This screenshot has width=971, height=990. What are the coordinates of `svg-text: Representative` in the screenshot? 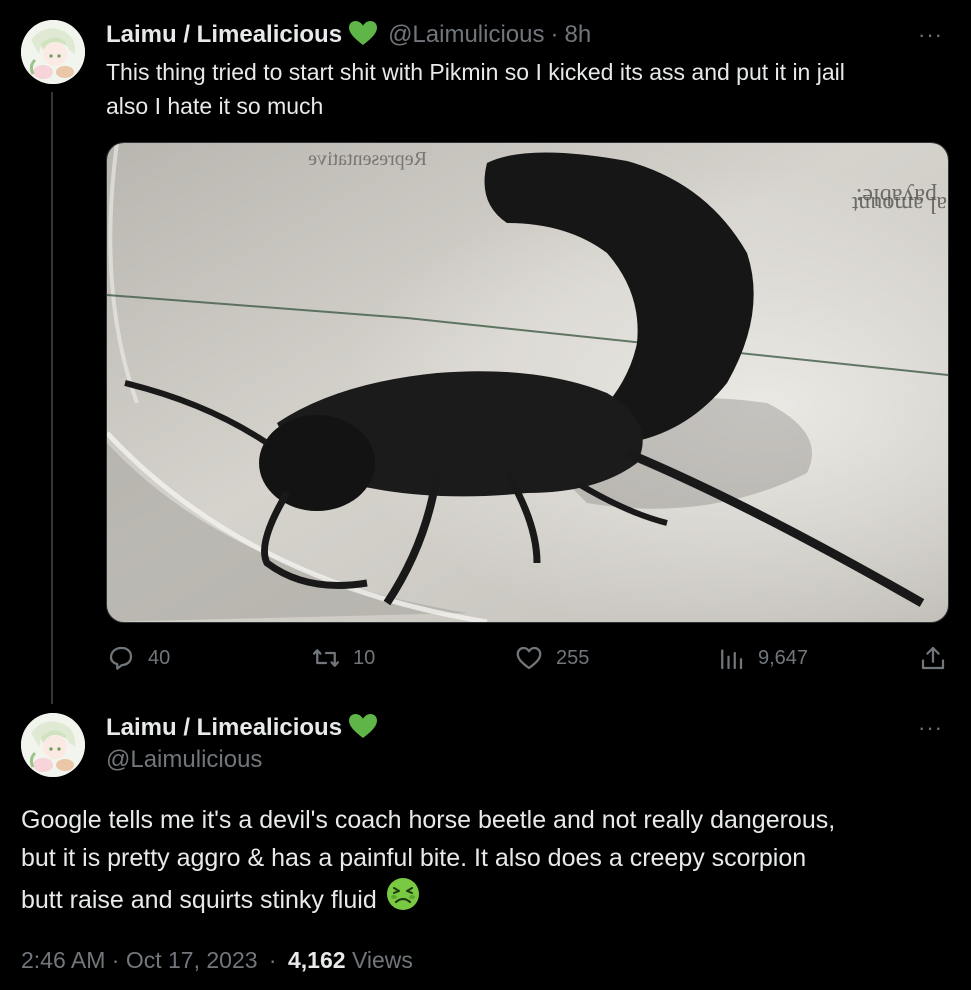 It's located at (367, 159).